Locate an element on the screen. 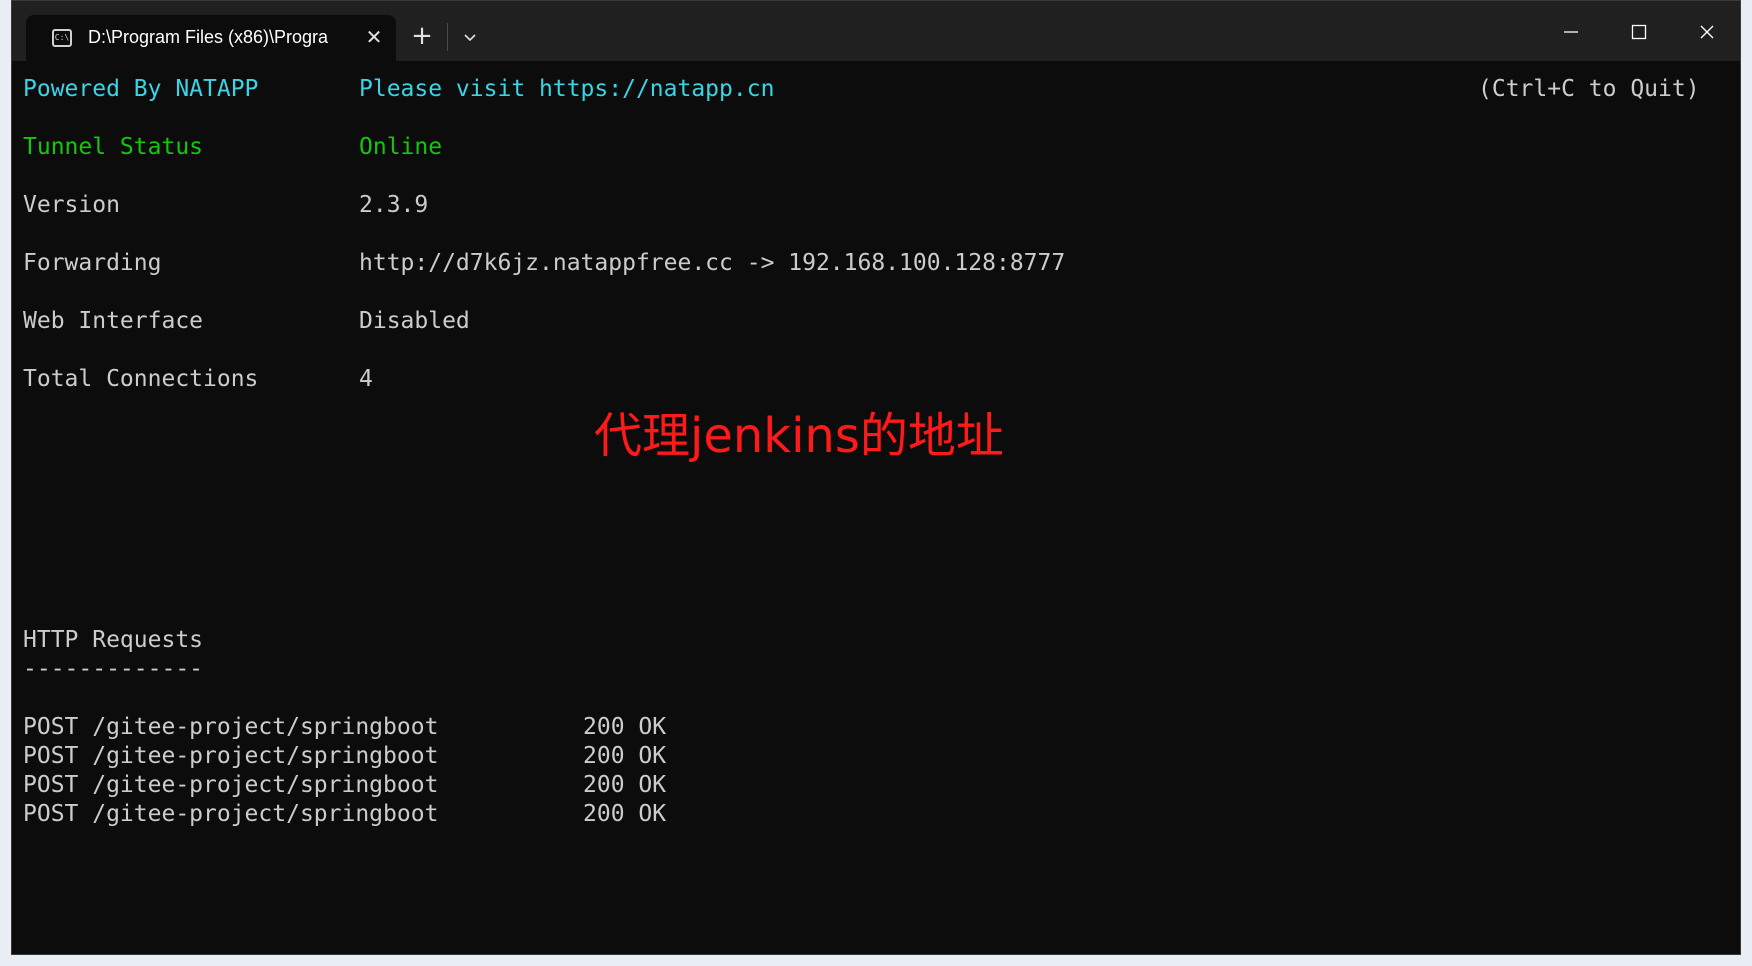 The width and height of the screenshot is (1752, 966). tab-separator is located at coordinates (447, 37).